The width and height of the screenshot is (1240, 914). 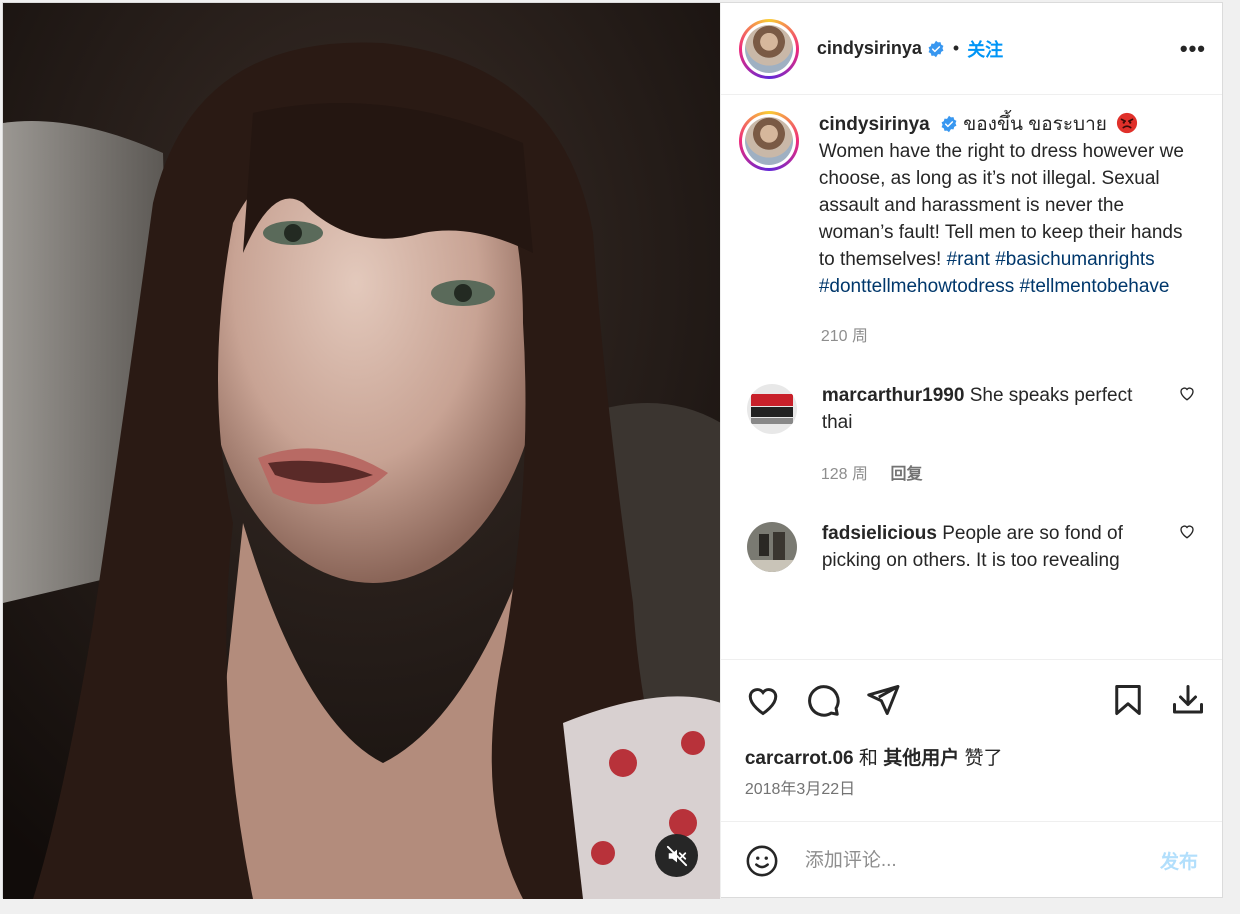 I want to click on mute-button, so click(x=676, y=855).